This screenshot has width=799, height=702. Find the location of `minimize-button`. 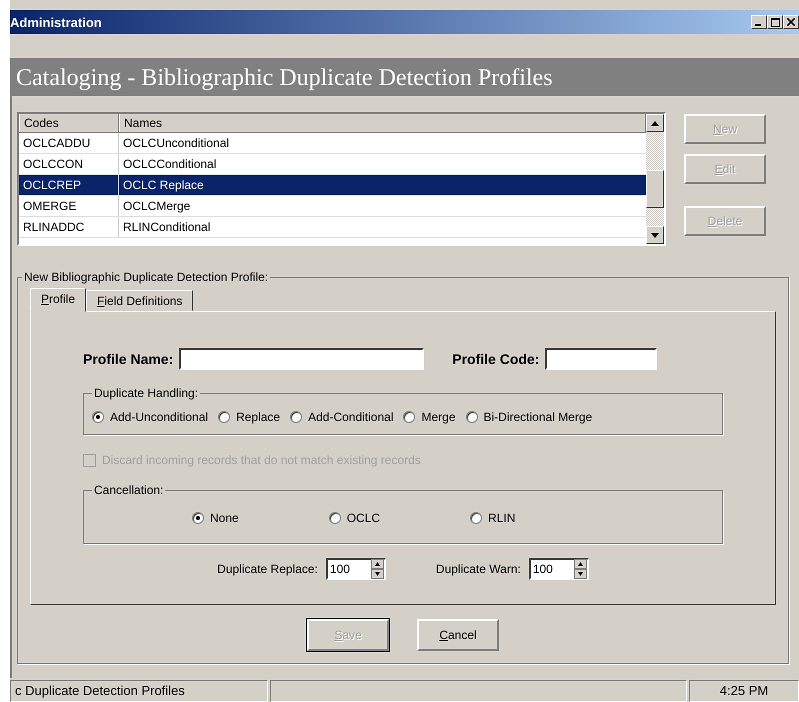

minimize-button is located at coordinates (759, 22).